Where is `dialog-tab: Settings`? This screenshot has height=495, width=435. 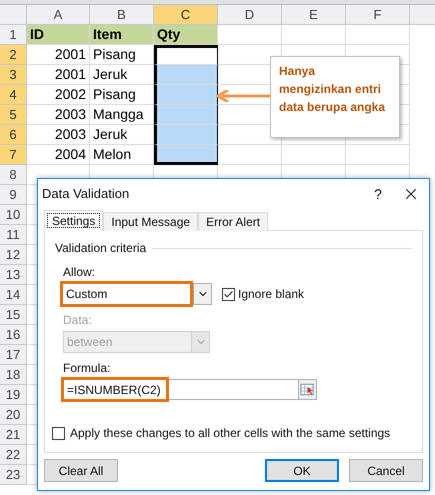 dialog-tab: Settings is located at coordinates (74, 220).